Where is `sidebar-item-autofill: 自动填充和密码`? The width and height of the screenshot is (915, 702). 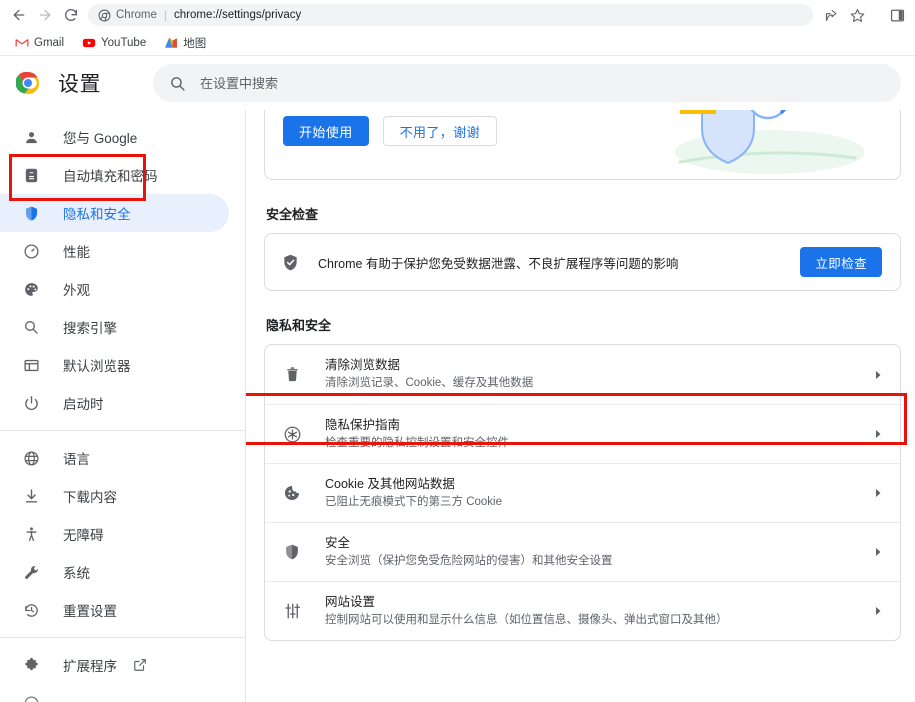 sidebar-item-autofill: 自动填充和密码 is located at coordinates (114, 175).